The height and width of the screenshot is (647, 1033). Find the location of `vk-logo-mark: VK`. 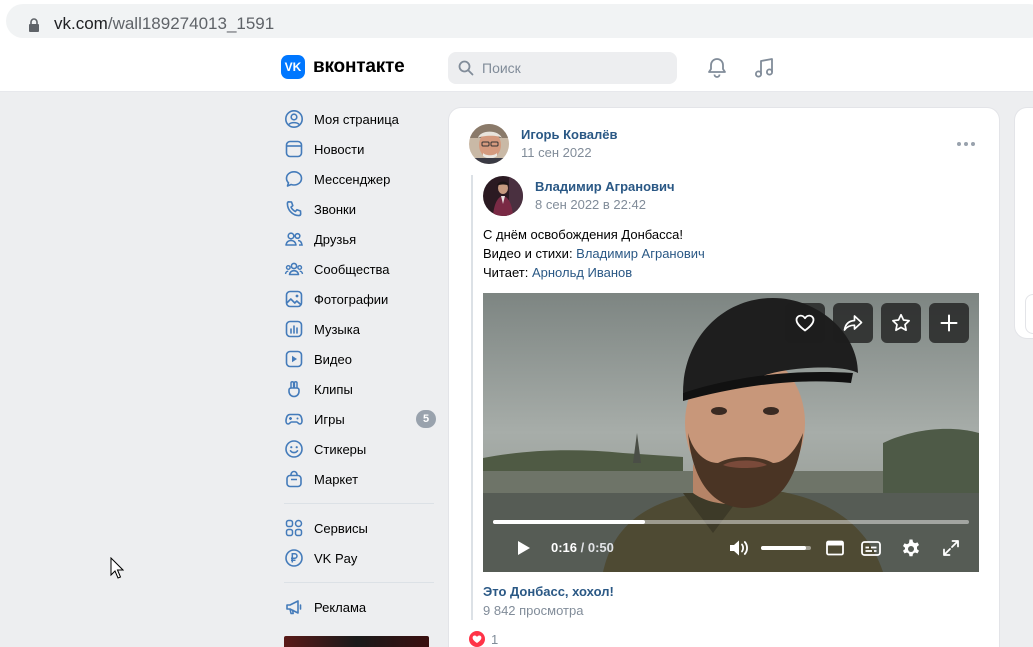

vk-logo-mark: VK is located at coordinates (293, 67).